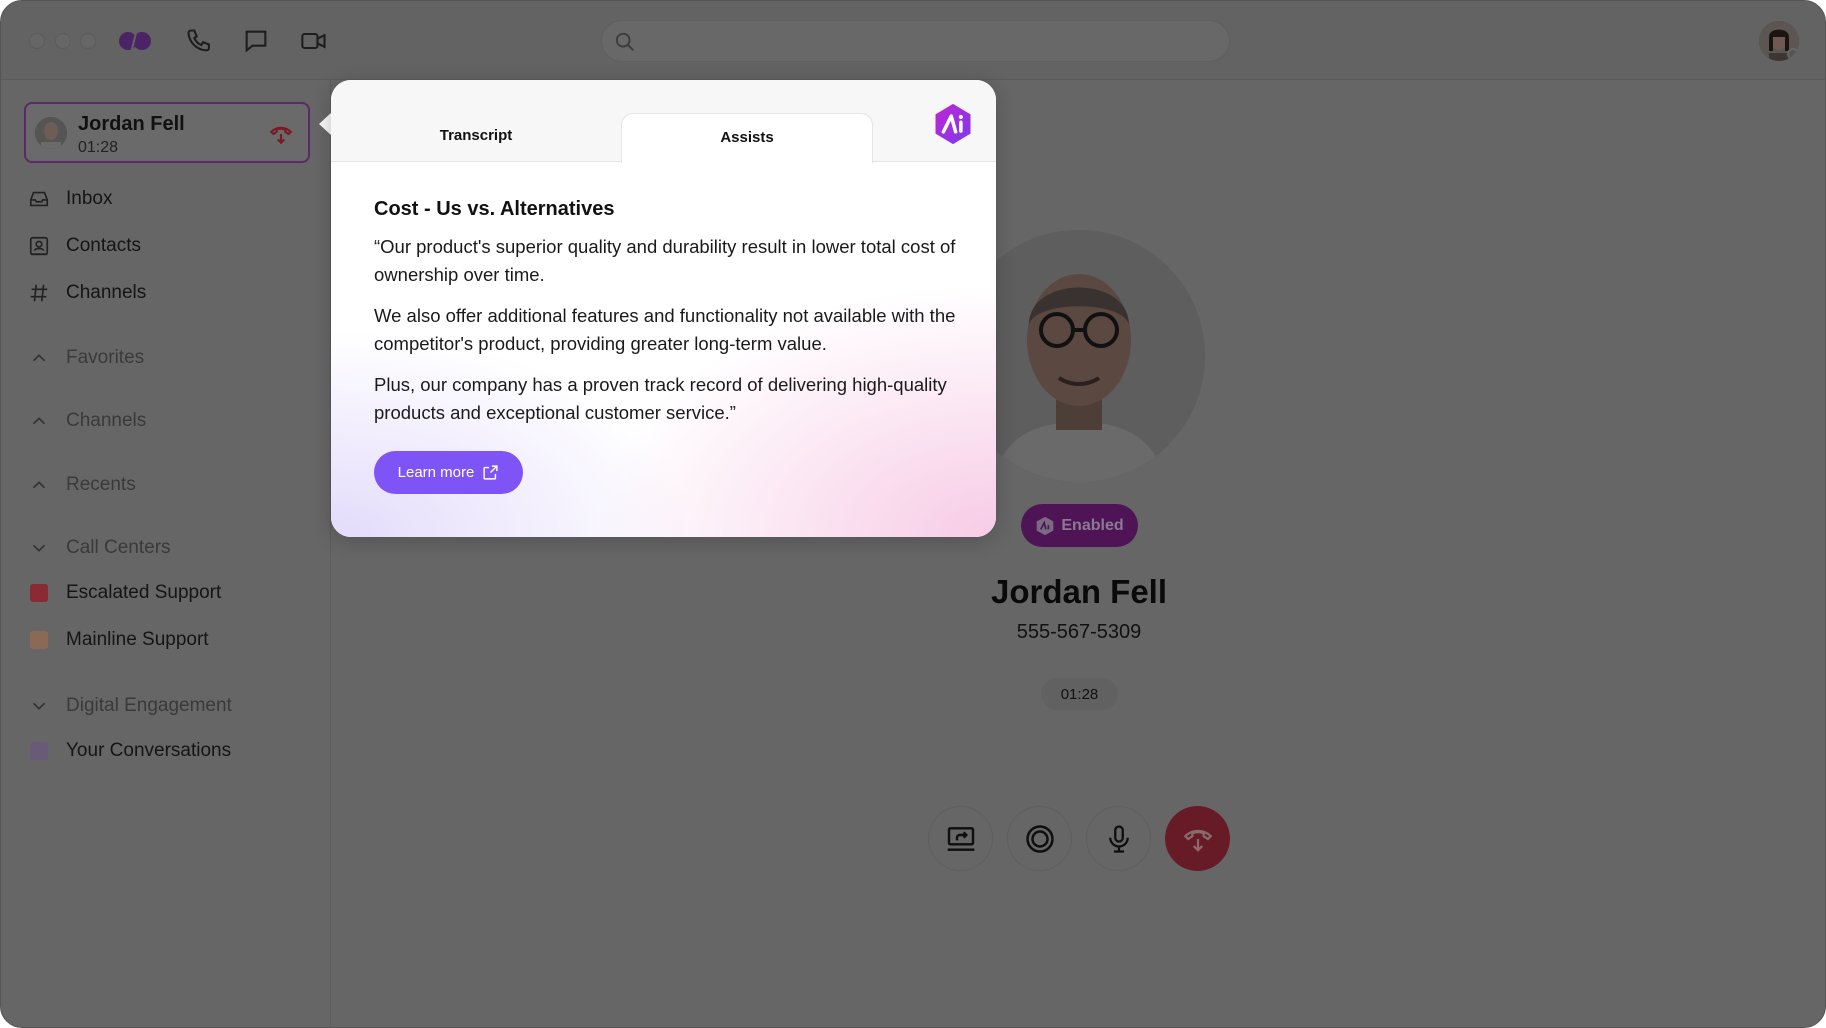 This screenshot has width=1826, height=1028. I want to click on section-label: Call Centers, so click(118, 547).